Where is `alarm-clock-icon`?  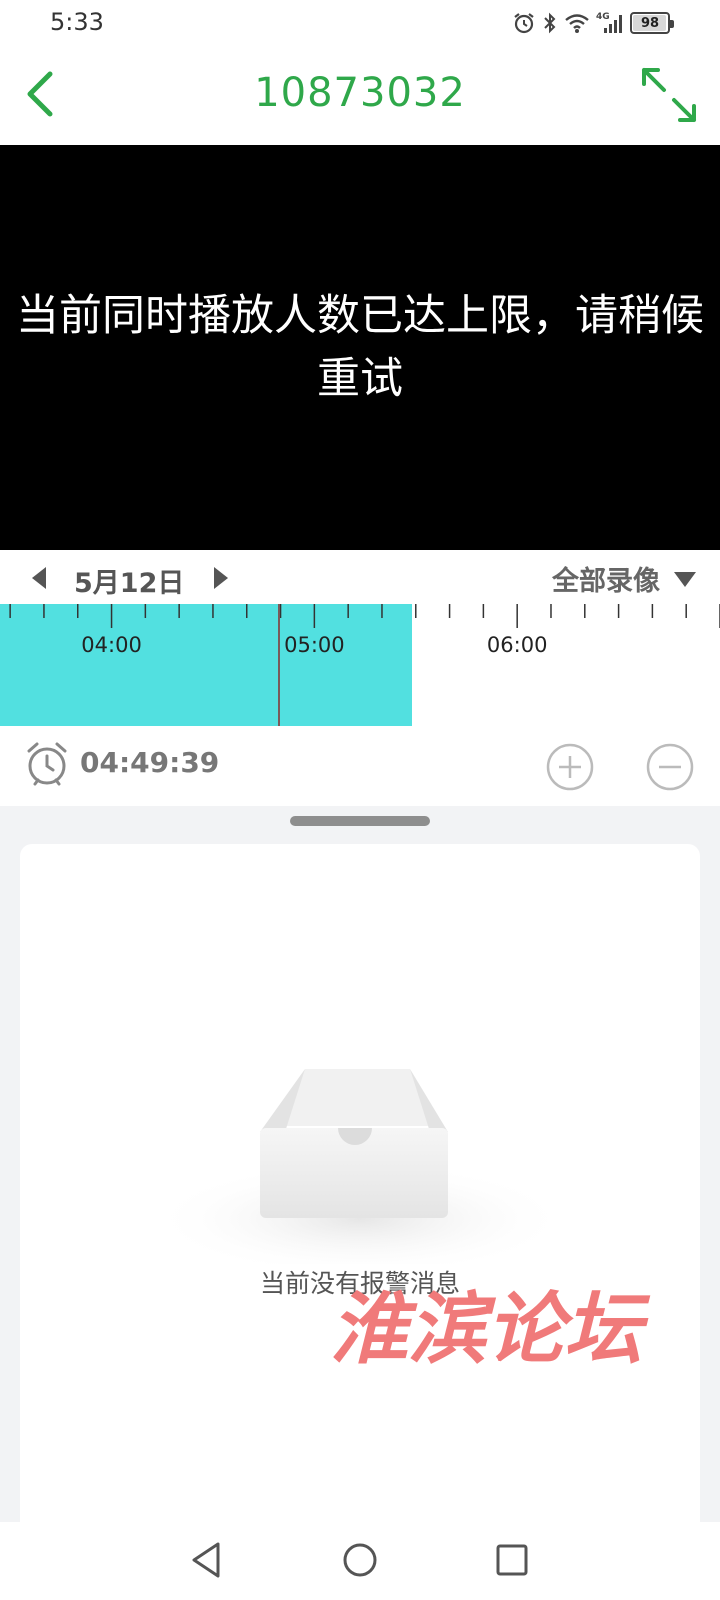
alarm-clock-icon is located at coordinates (47, 764).